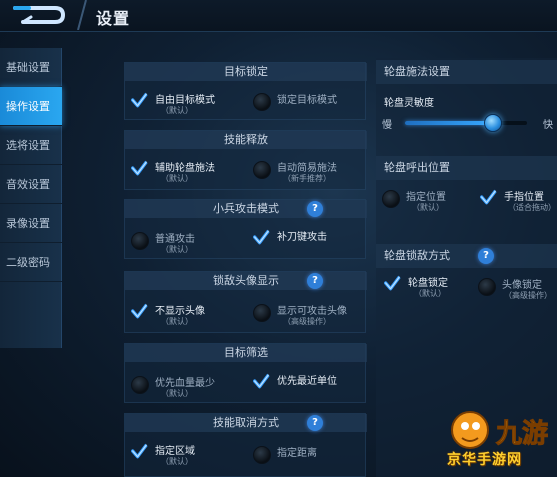  What do you see at coordinates (245, 374) in the screenshot?
I see `section-target-filter: 目标筛选 优先血量最少 （默认） 优先最近单位` at bounding box center [245, 374].